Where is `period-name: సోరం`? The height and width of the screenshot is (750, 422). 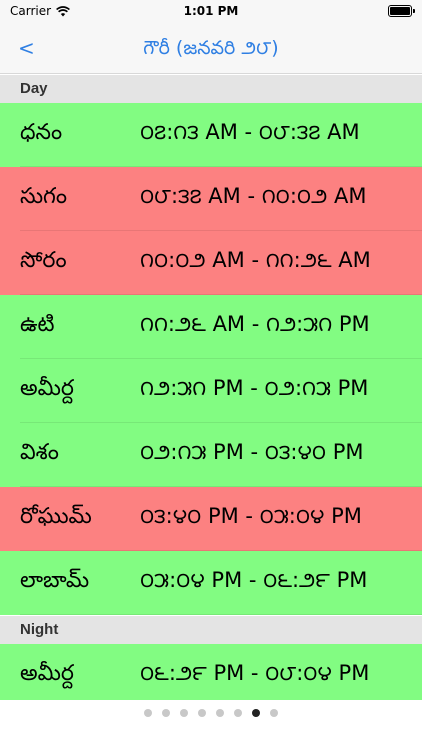
period-name: సోరం is located at coordinates (43, 260).